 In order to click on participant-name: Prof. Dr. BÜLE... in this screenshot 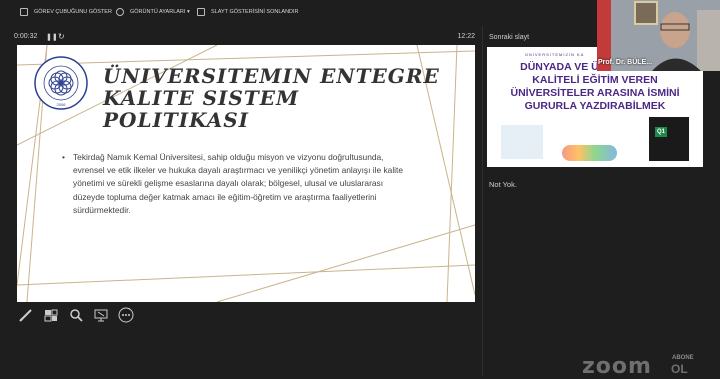, I will do `click(625, 62)`.